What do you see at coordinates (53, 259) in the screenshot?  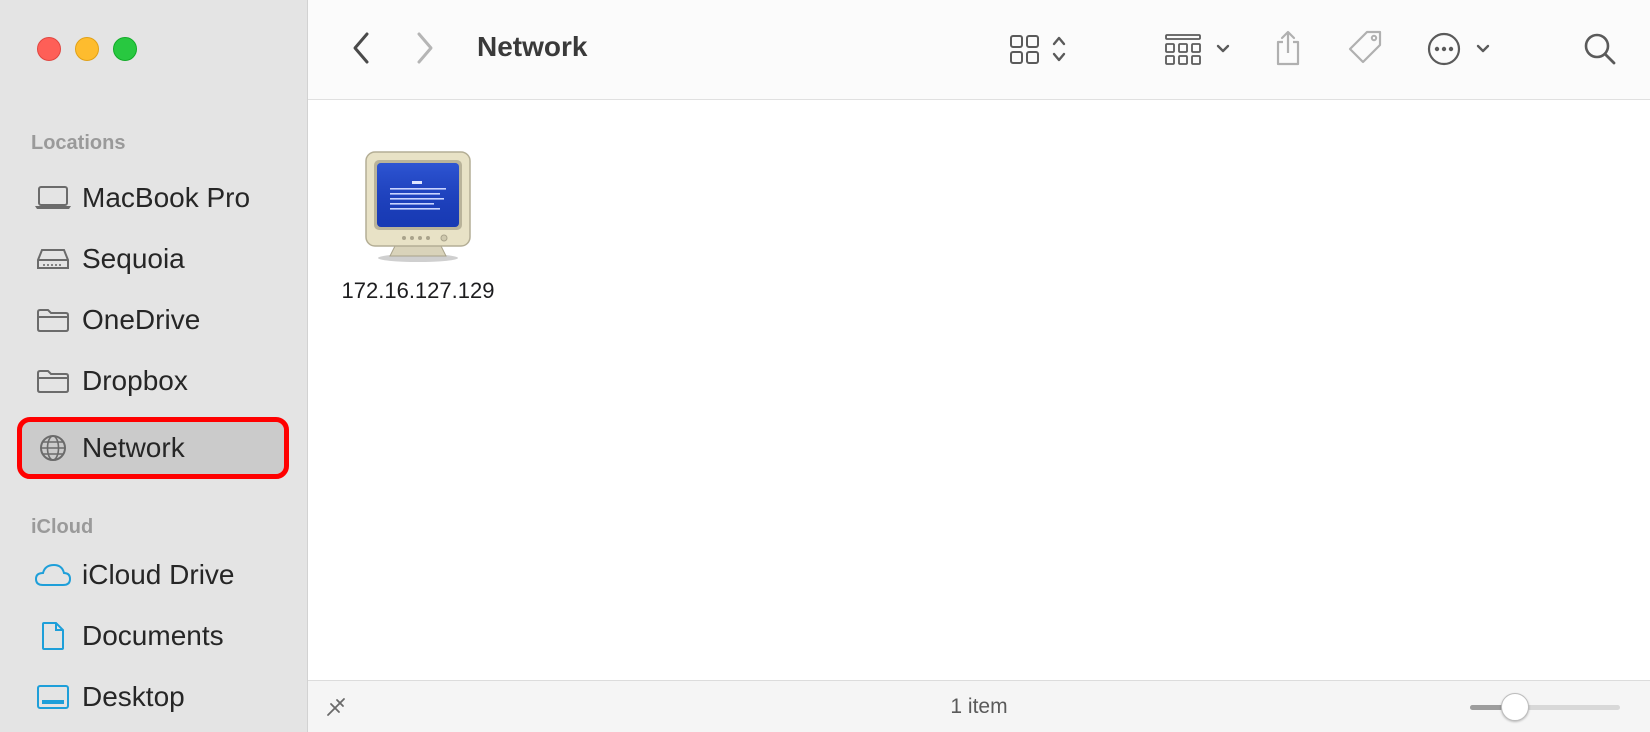 I see `drive-icon` at bounding box center [53, 259].